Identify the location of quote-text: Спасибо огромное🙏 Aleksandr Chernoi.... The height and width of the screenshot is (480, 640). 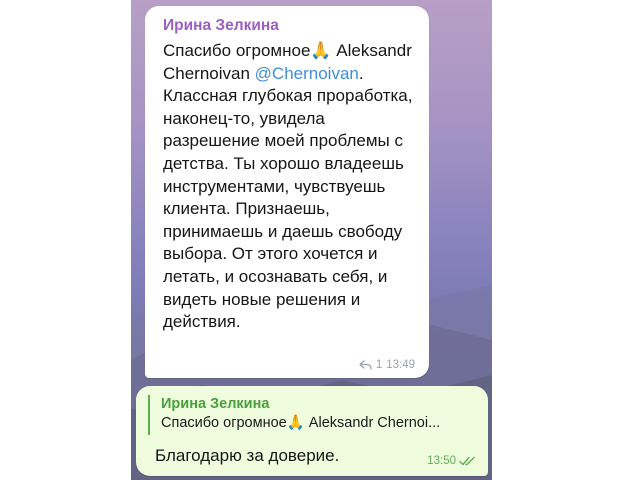
(301, 423).